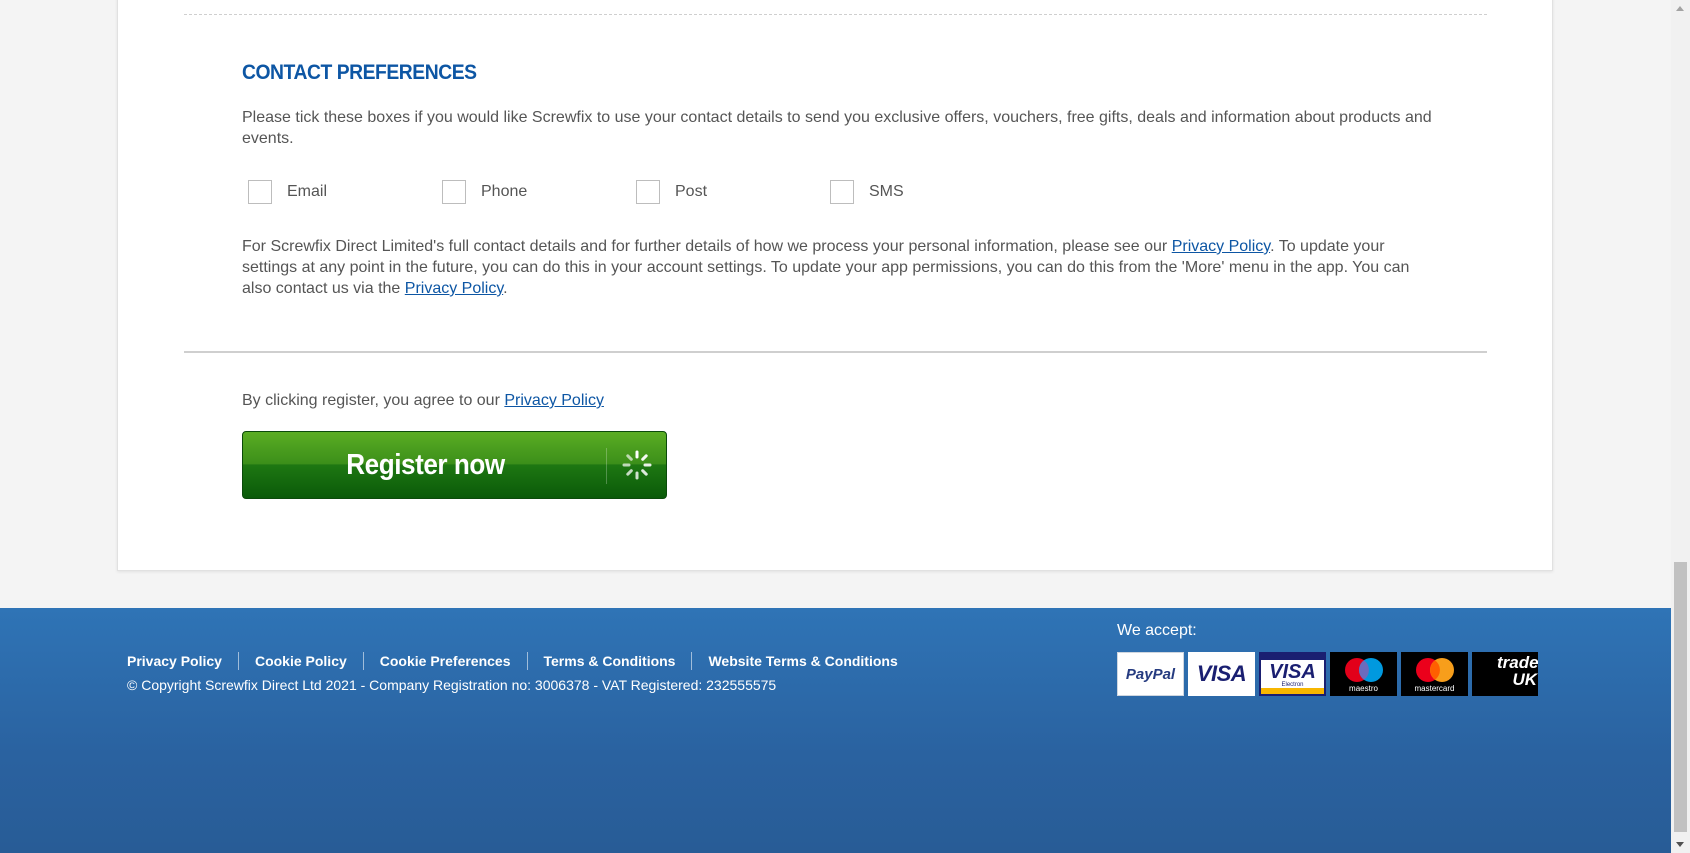 Image resolution: width=1690 pixels, height=853 pixels. What do you see at coordinates (802, 661) in the screenshot?
I see `footer-link-website-terms: Website Terms & Conditions` at bounding box center [802, 661].